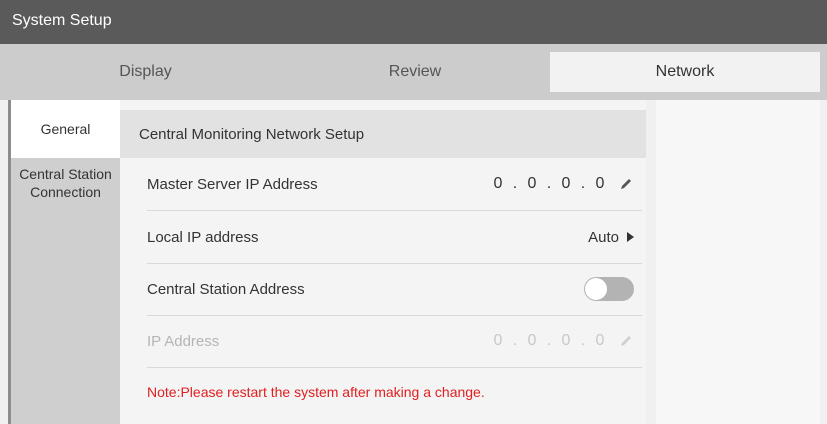 The width and height of the screenshot is (827, 424). I want to click on tab-display: Display, so click(145, 72).